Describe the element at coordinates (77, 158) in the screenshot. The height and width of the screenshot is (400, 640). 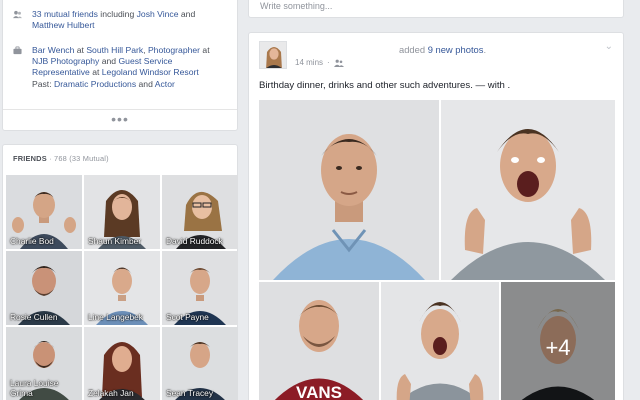
I see `friends-count: · 768 (33 Mutual)` at that location.